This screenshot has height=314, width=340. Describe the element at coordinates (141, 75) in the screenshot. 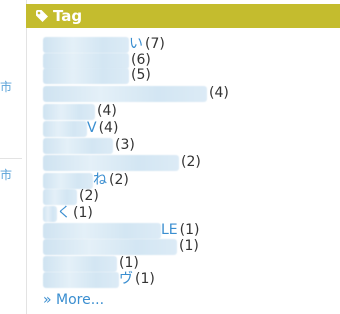

I see `tag-count: (5)` at that location.